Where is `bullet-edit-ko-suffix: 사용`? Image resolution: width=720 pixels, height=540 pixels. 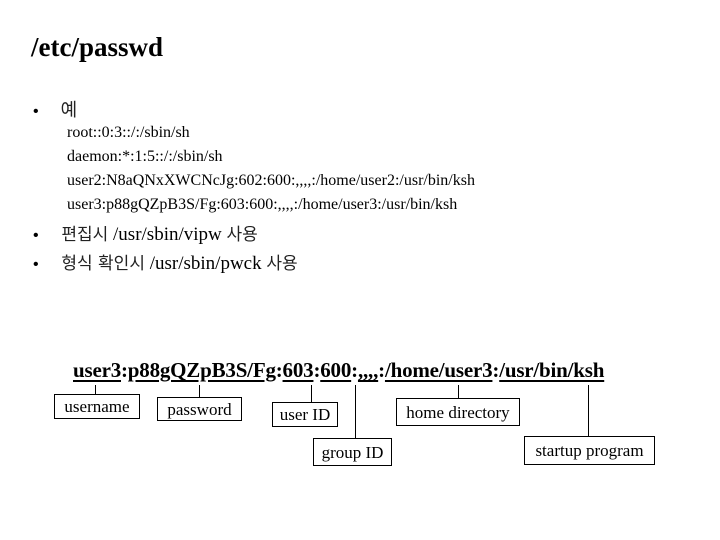 bullet-edit-ko-suffix: 사용 is located at coordinates (242, 235).